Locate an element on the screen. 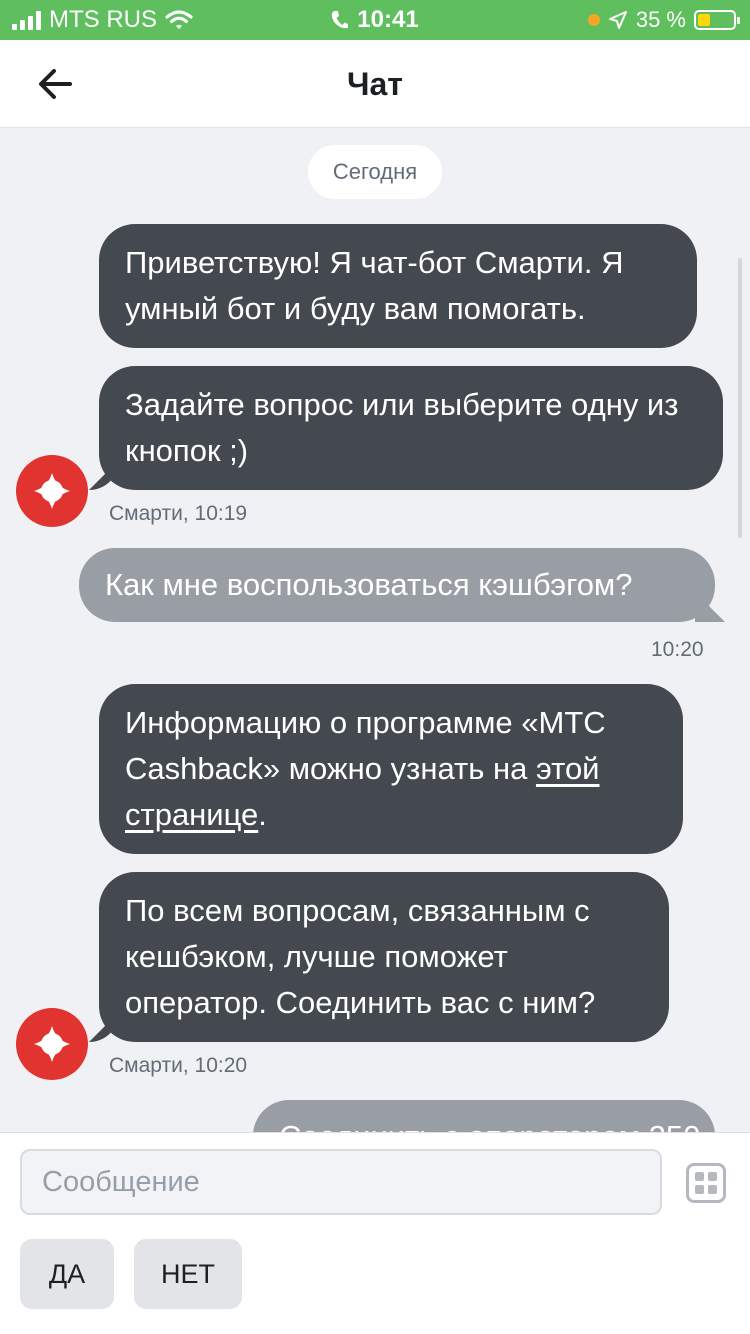 This screenshot has height=1334, width=750. app-header: Чат is located at coordinates (375, 84).